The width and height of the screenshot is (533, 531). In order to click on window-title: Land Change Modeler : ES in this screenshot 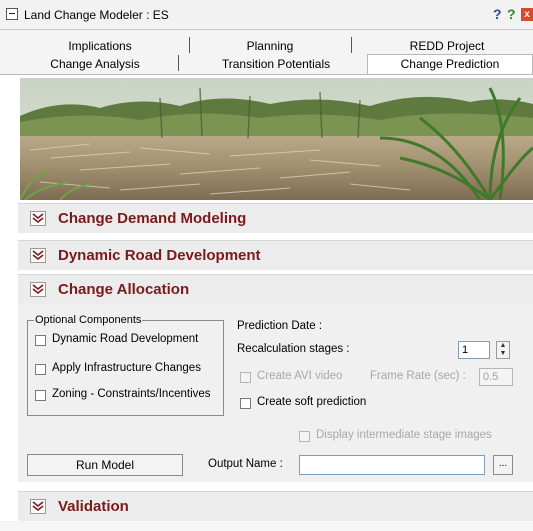, I will do `click(96, 15)`.